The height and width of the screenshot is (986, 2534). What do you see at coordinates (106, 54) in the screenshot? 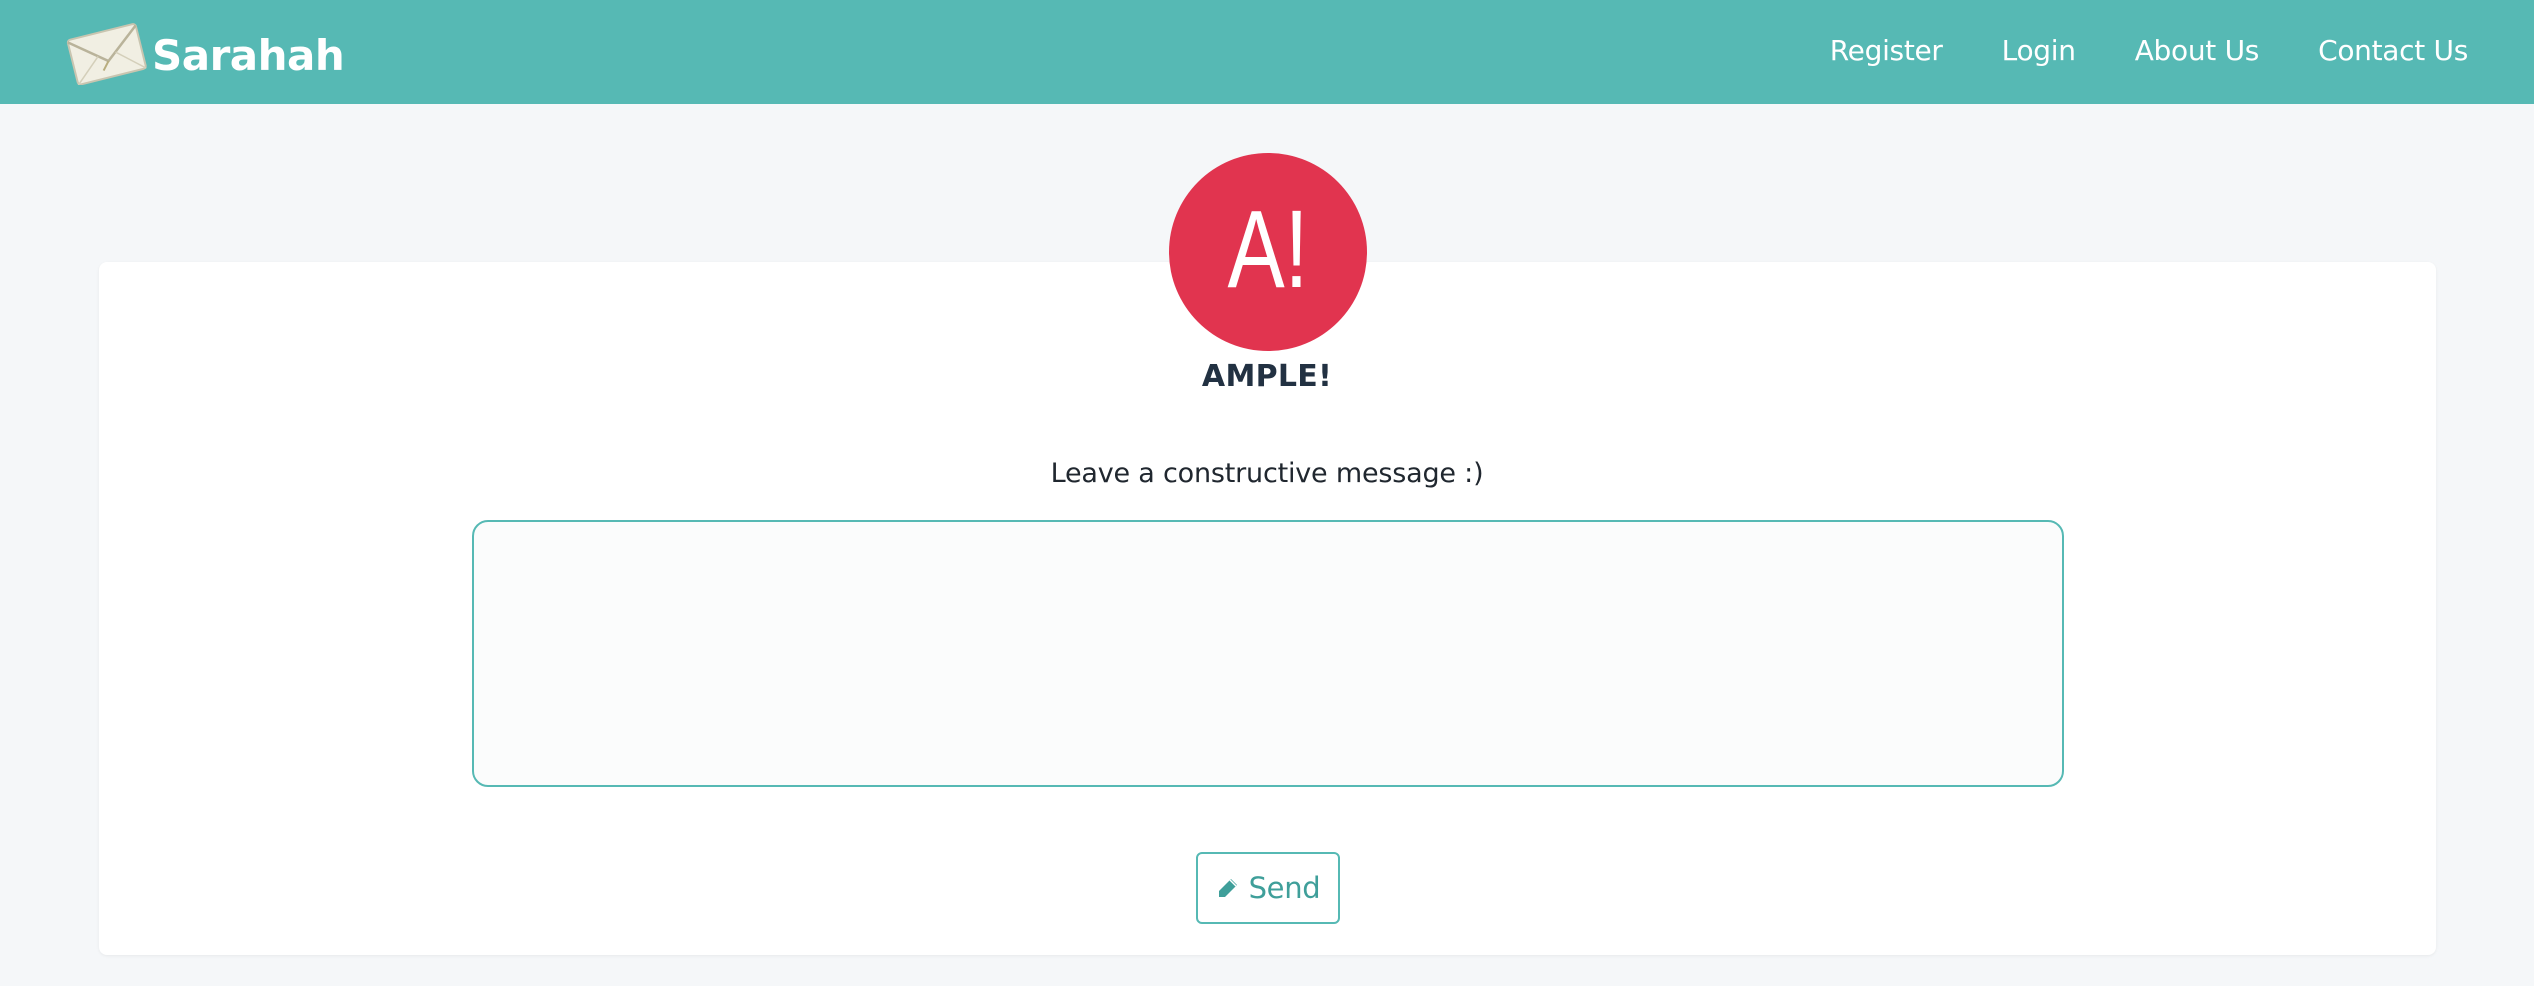
I see `envelope-icon` at bounding box center [106, 54].